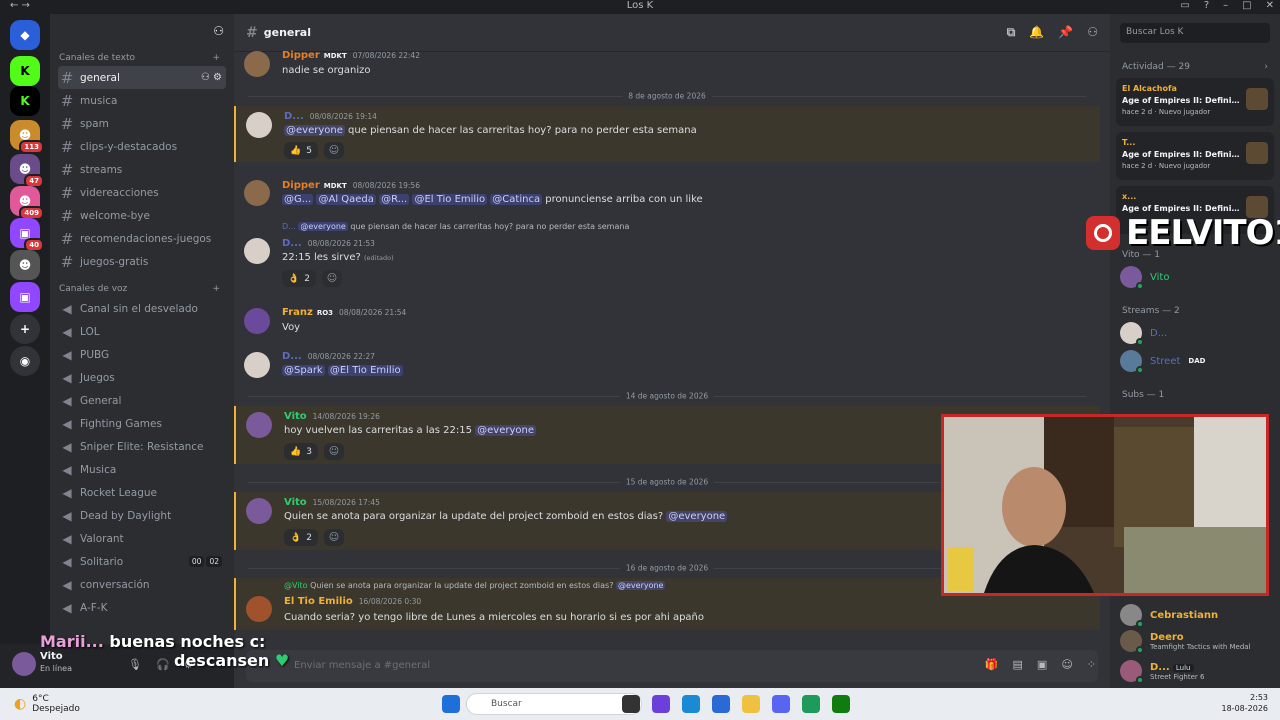 This screenshot has width=1280, height=720. I want to click on voice-channel: ◀ Fighting Games, so click(142, 423).